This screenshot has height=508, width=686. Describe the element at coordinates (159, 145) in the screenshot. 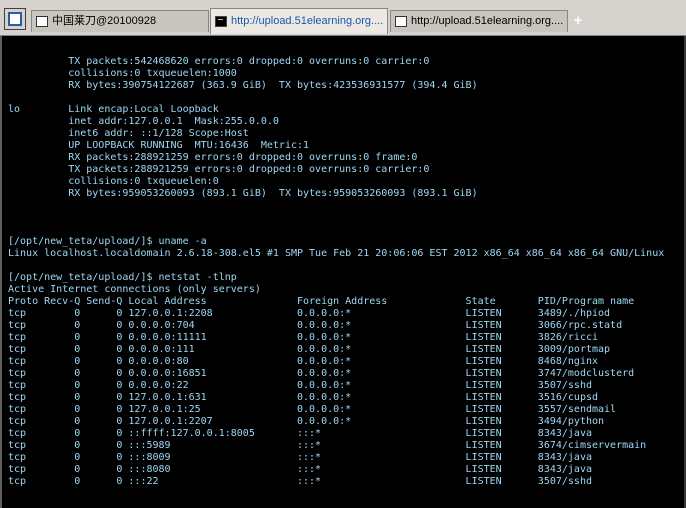

I see `terminal-line: UP LOOPBACK RUNNING MTU:16436 Metric:1` at that location.